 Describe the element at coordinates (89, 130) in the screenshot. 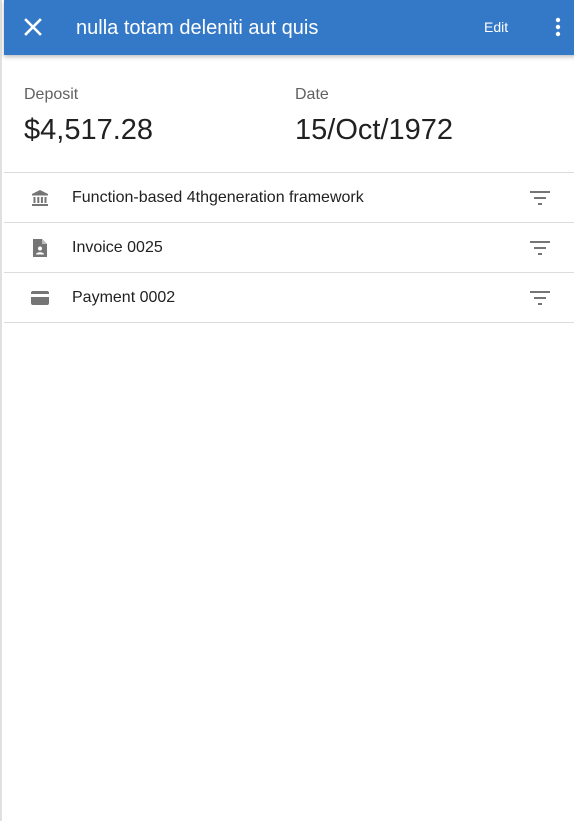

I see `deposit-amount: $4,517.28` at that location.